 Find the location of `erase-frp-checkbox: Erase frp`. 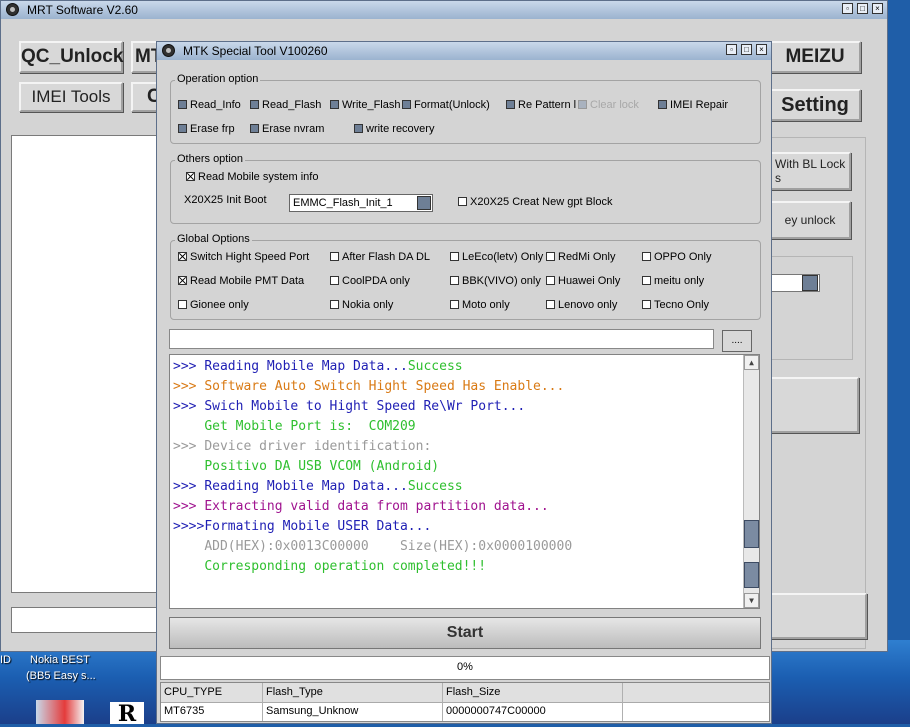

erase-frp-checkbox: Erase frp is located at coordinates (206, 130).